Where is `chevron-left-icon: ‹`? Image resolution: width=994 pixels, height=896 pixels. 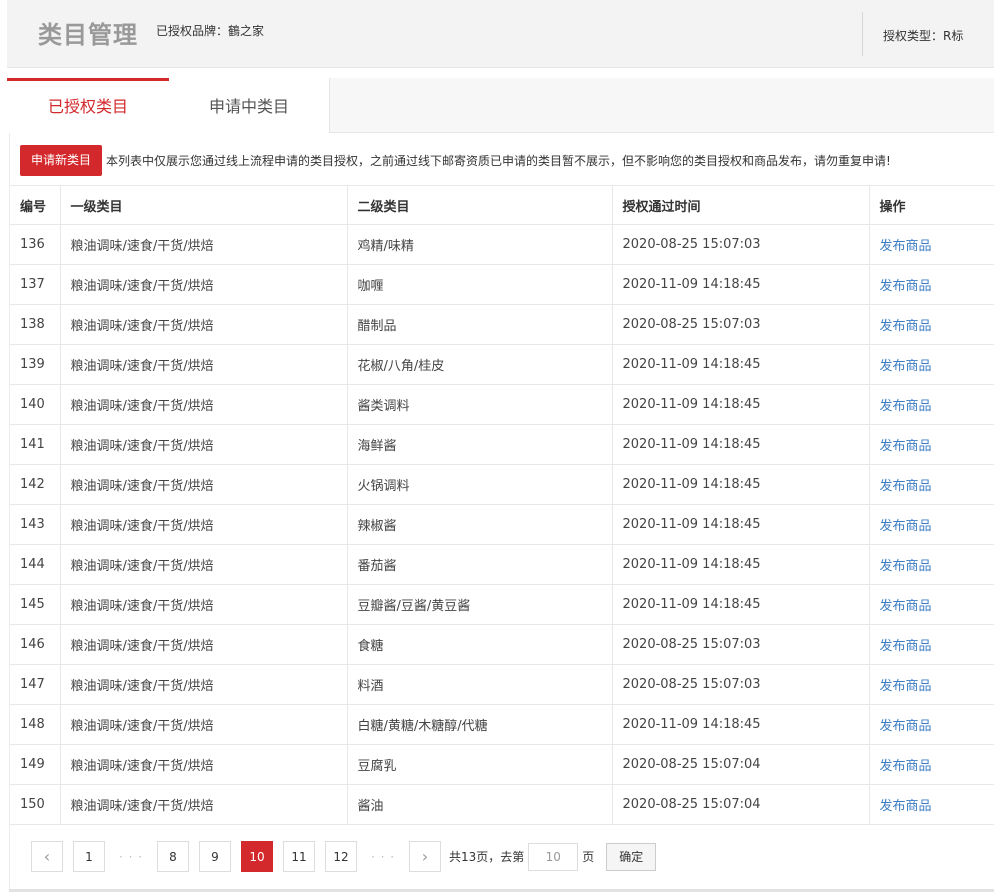
chevron-left-icon: ‹ is located at coordinates (47, 856).